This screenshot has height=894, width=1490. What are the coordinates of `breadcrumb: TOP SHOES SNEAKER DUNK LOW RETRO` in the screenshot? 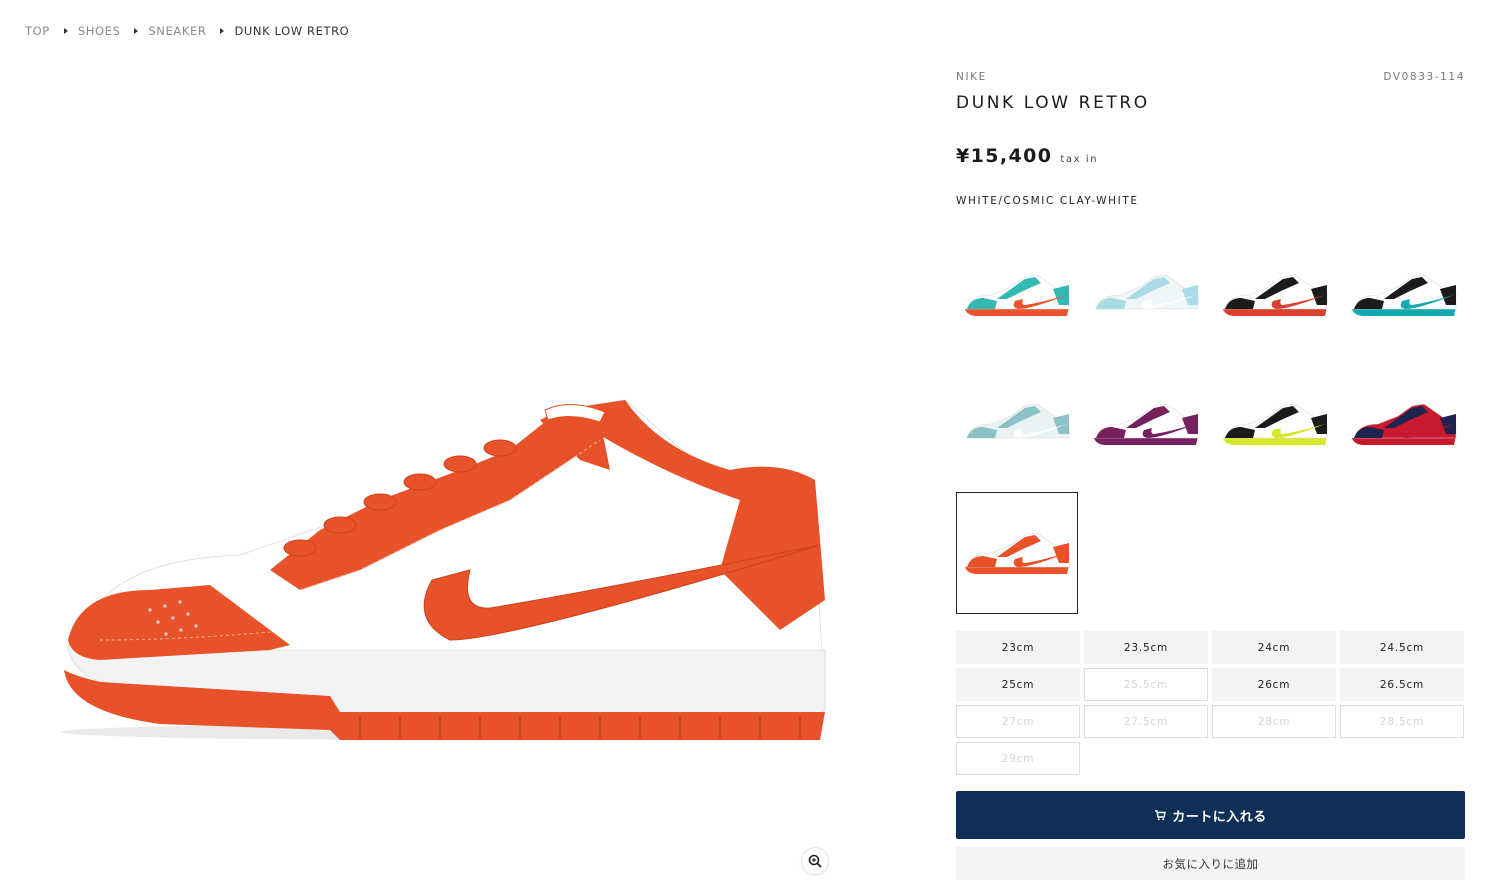 It's located at (187, 31).